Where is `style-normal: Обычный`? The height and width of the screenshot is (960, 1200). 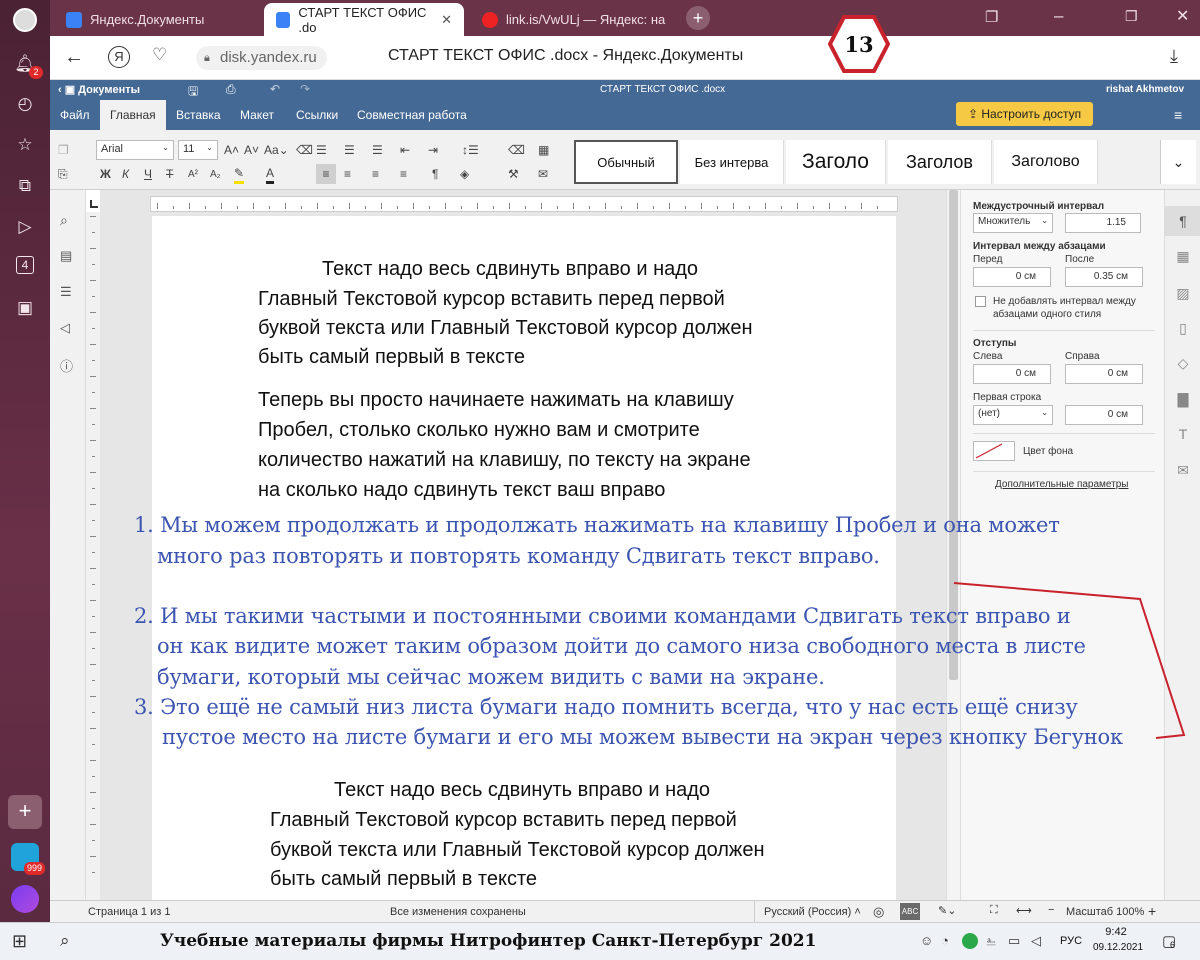 style-normal: Обычный is located at coordinates (626, 162).